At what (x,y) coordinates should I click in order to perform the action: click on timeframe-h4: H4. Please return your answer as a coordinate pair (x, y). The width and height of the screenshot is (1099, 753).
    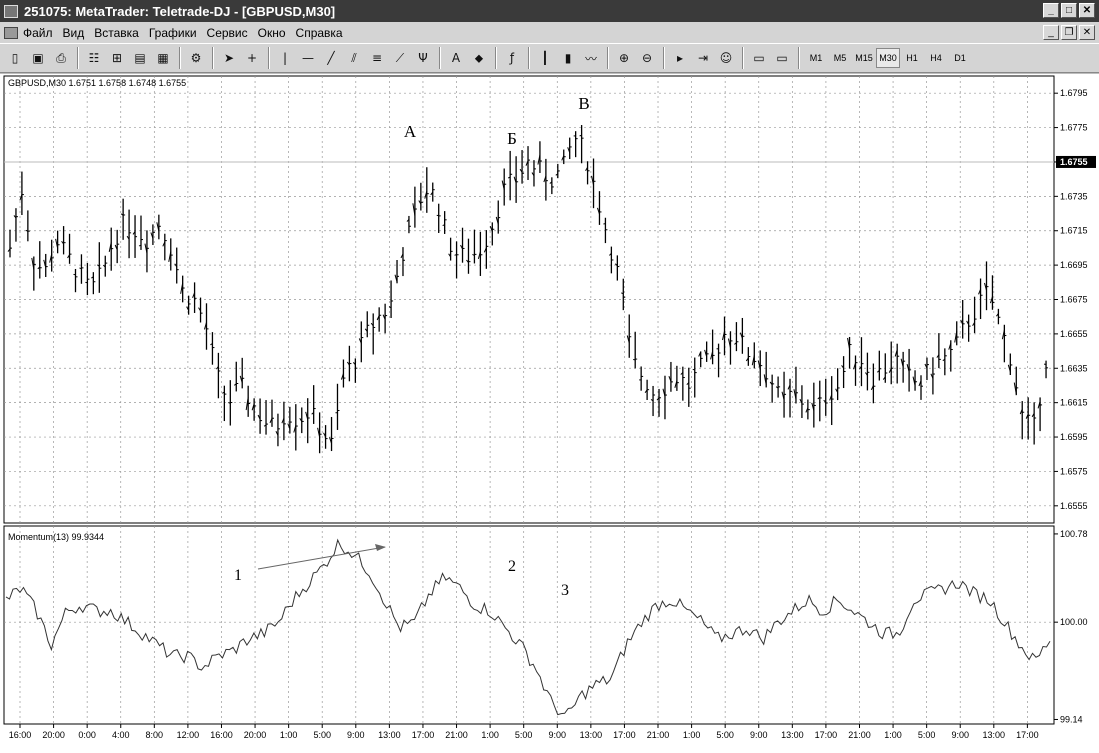
    Looking at the image, I should click on (936, 58).